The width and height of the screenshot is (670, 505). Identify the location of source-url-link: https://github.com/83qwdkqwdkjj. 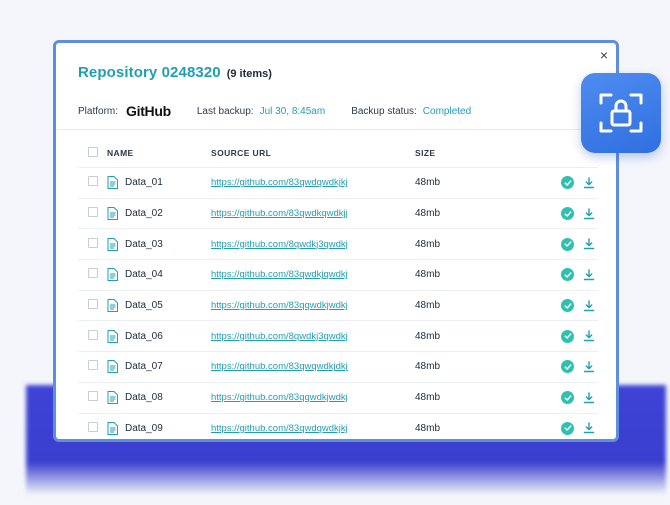
(279, 213).